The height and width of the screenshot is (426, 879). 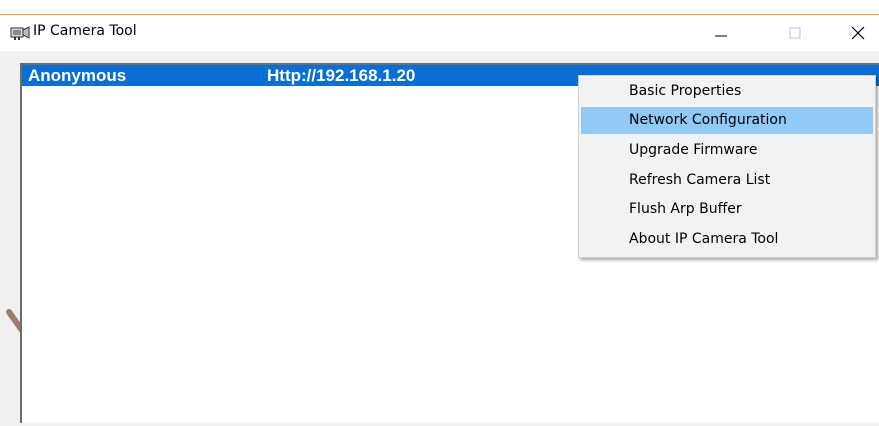 I want to click on minimize-button, so click(x=721, y=33).